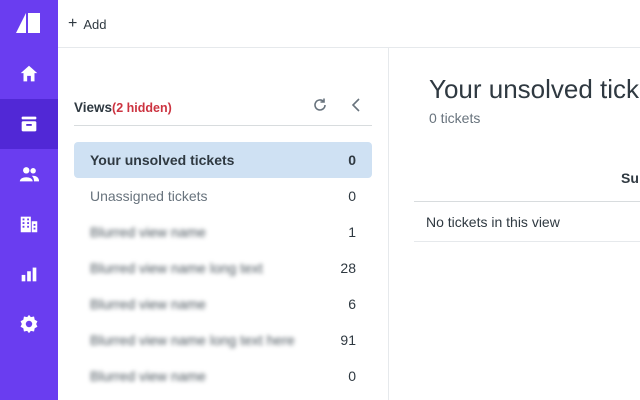 The height and width of the screenshot is (400, 640). I want to click on logo-icon, so click(28, 23).